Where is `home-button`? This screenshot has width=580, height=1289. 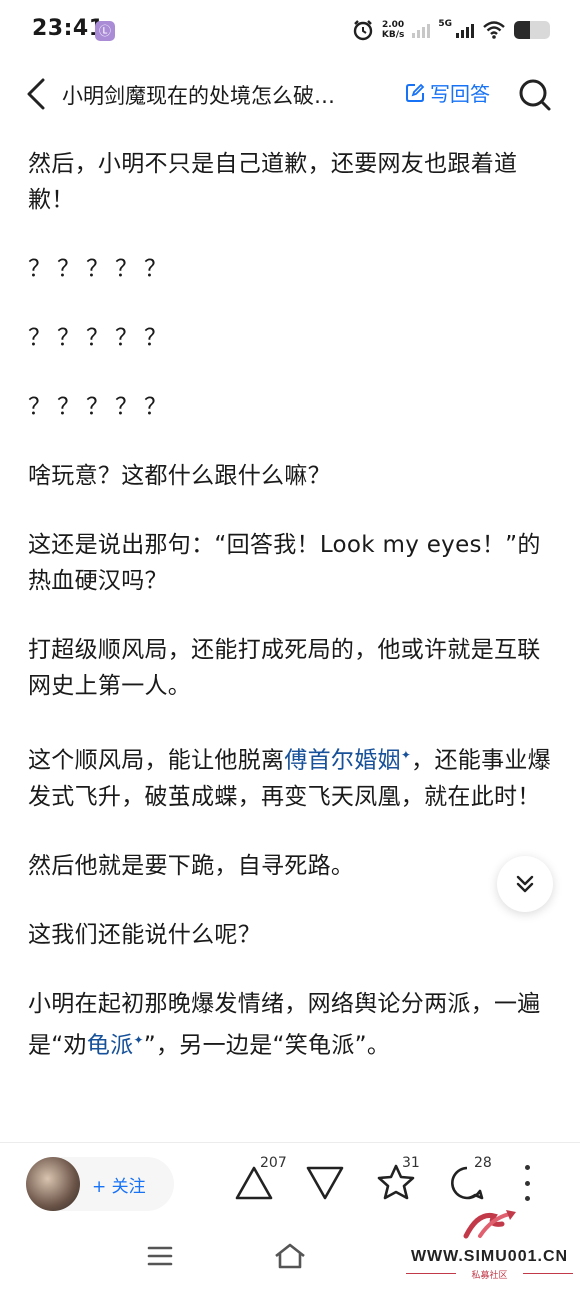
home-button is located at coordinates (290, 1256).